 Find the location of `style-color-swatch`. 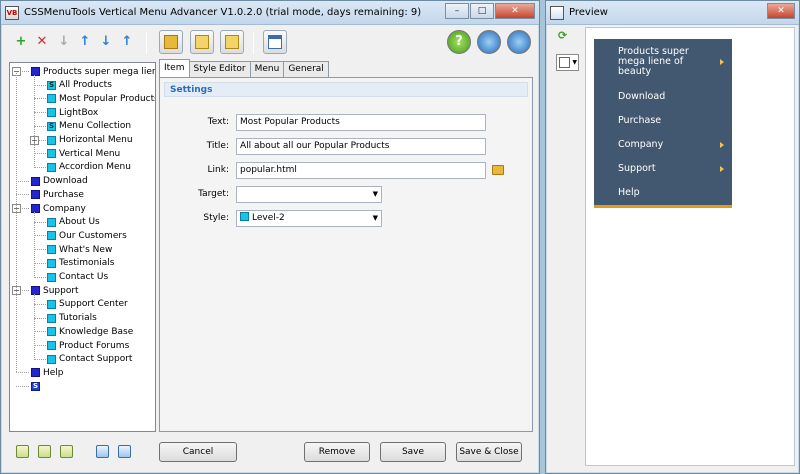

style-color-swatch is located at coordinates (244, 216).